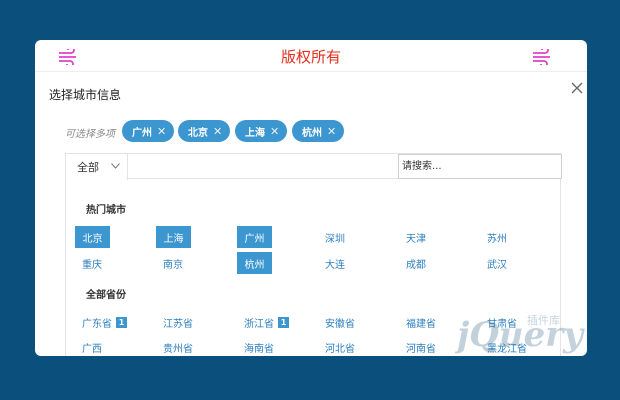  I want to click on selected-chip-guangzhou: 广州 ✕, so click(148, 131).